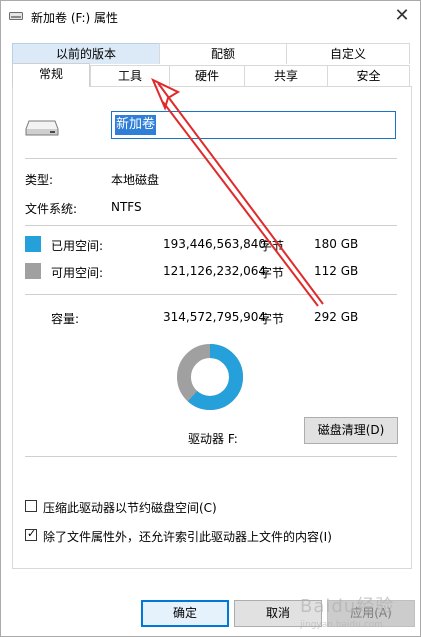 The image size is (421, 637). I want to click on capacity-unit: 字节, so click(272, 319).